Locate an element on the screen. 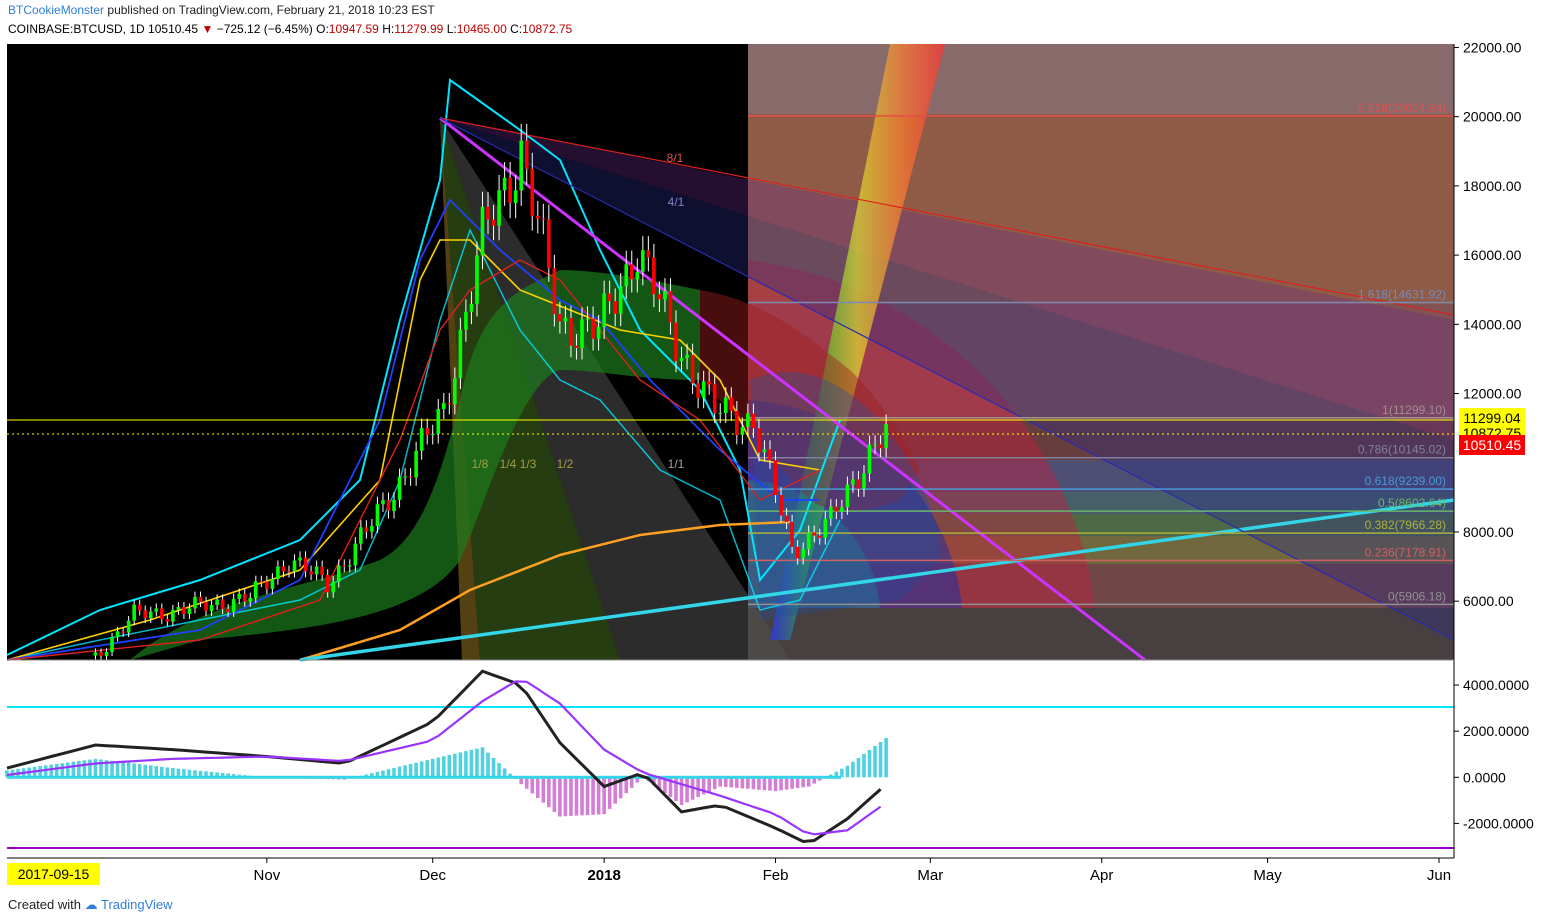  x-tick-label: Dec is located at coordinates (432, 875).